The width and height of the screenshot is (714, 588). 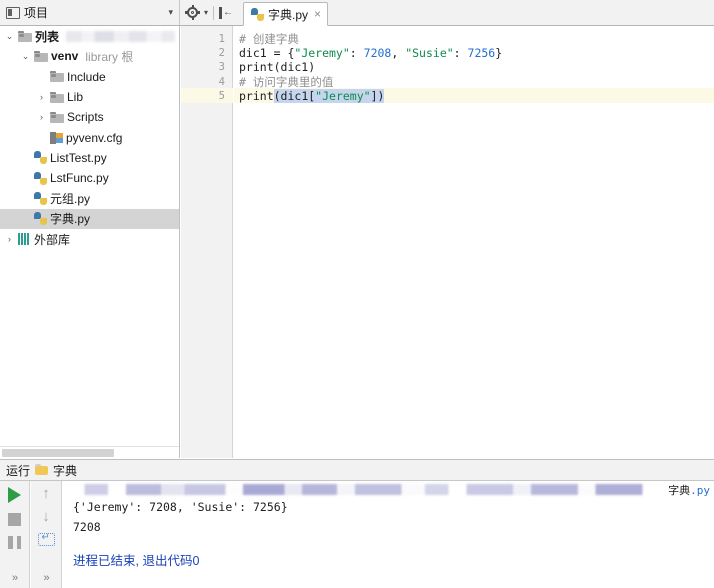 I want to click on project-panel-title: 项目, so click(x=36, y=13).